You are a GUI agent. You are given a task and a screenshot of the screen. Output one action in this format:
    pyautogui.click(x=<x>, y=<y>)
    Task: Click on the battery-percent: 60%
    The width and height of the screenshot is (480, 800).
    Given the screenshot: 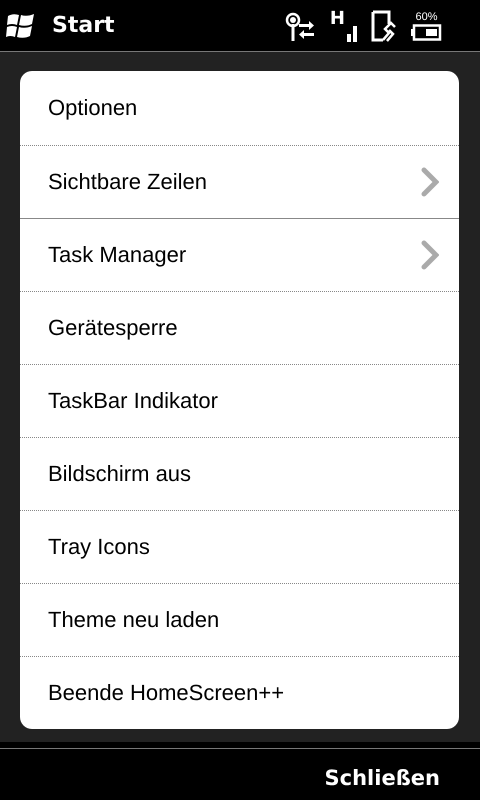 What is the action you would take?
    pyautogui.click(x=426, y=16)
    